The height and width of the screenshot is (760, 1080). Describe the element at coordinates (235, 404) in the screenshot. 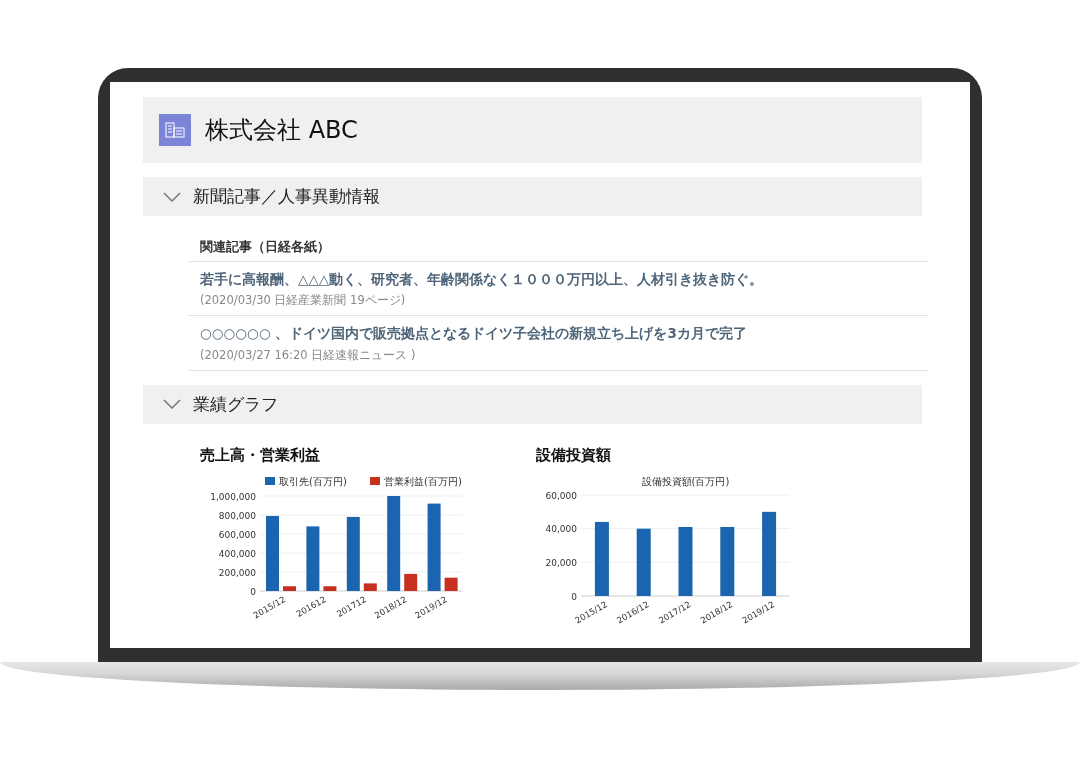

I see `section-title: 業績グラフ` at that location.